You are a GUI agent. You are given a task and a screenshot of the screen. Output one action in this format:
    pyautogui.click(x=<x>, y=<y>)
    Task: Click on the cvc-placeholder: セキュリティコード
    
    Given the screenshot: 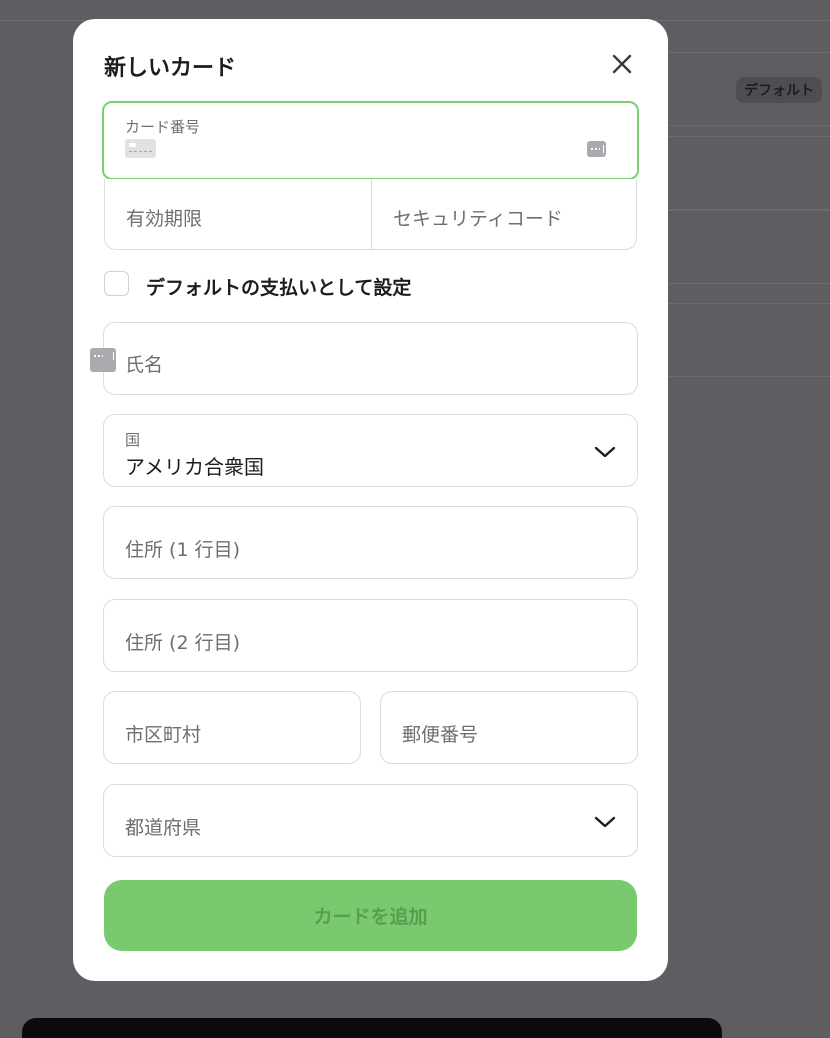 What is the action you would take?
    pyautogui.click(x=478, y=219)
    